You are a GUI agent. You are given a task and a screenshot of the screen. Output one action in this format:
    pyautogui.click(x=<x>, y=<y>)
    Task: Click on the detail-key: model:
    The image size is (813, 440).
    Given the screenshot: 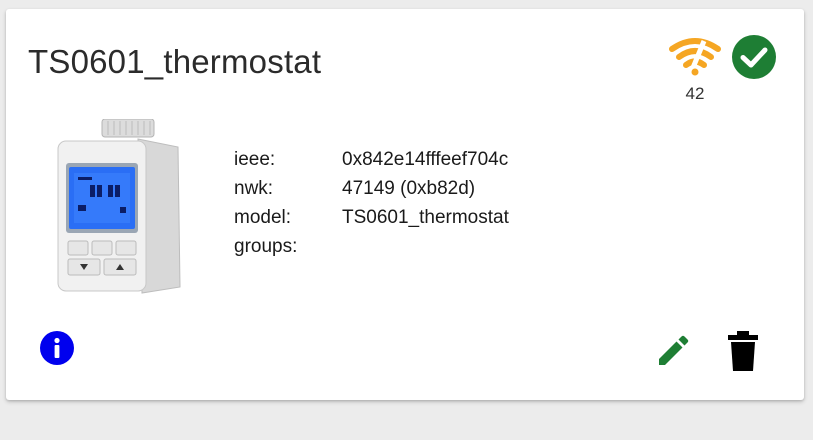 What is the action you would take?
    pyautogui.click(x=263, y=217)
    